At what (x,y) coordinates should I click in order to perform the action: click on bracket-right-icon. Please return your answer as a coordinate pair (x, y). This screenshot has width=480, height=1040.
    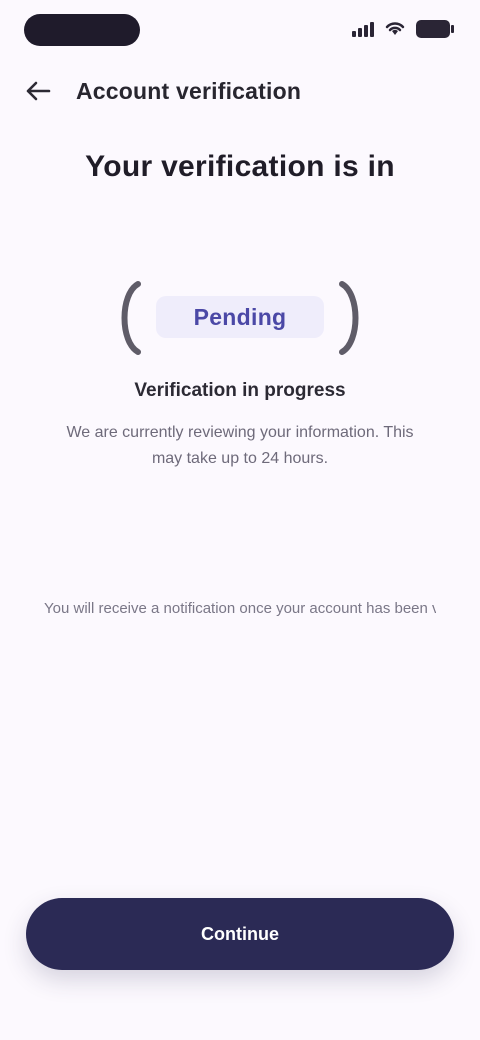
    Looking at the image, I should click on (349, 318).